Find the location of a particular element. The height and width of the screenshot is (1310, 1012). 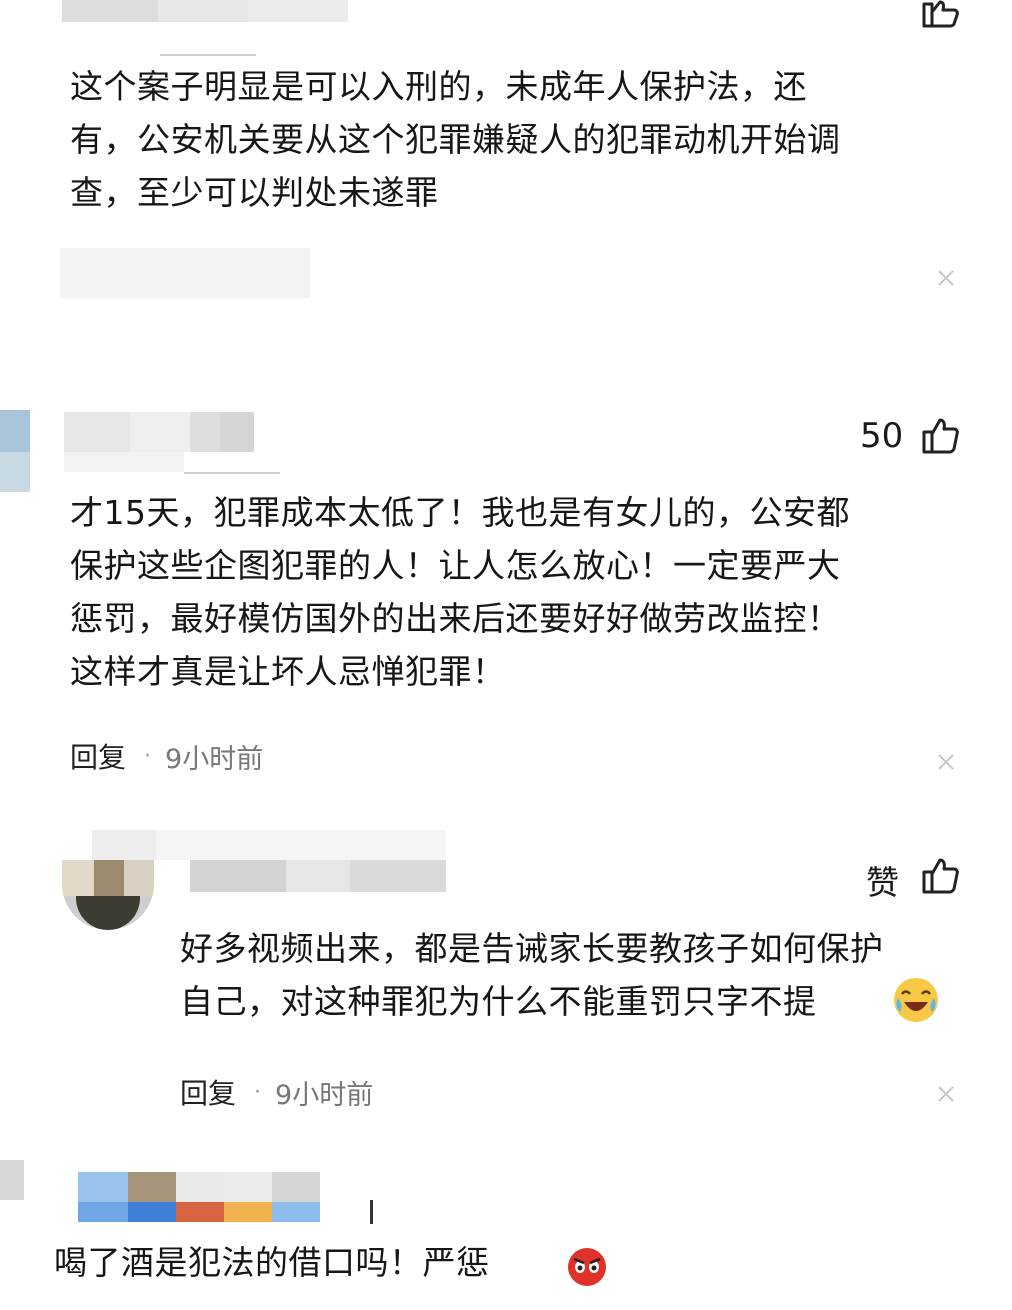

blurred-meta is located at coordinates (185, 273).